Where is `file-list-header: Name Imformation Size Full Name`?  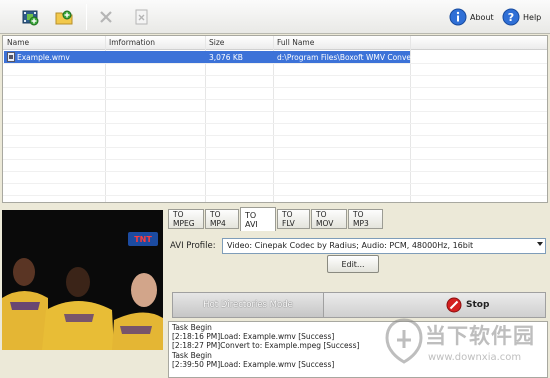
file-list-header: Name Imformation Size Full Name is located at coordinates (275, 43).